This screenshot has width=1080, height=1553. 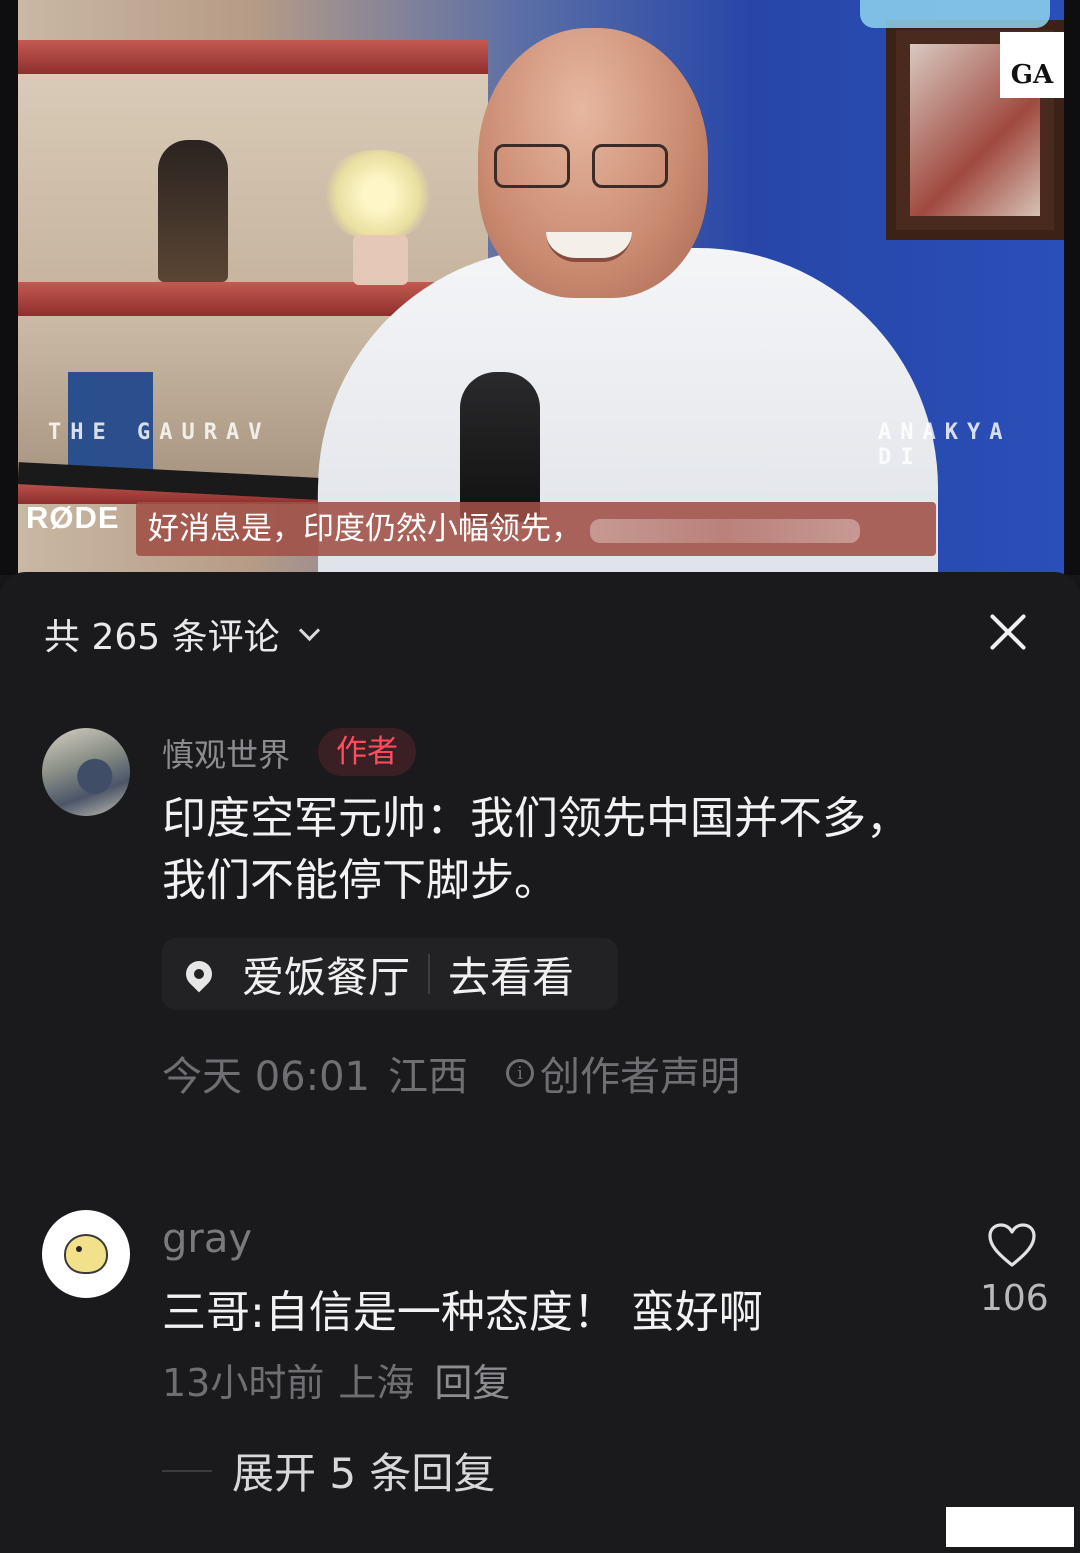 What do you see at coordinates (955, 14) in the screenshot?
I see `top-overlay-pill` at bounding box center [955, 14].